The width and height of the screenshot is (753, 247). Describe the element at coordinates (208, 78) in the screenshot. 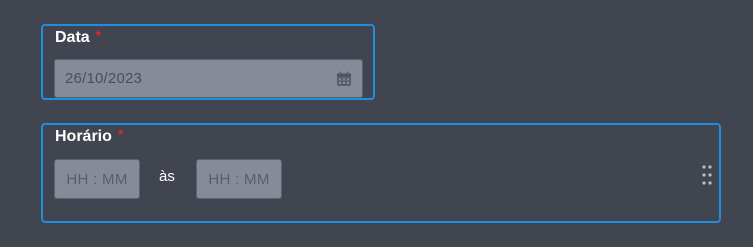

I see `date-input: 26/10/2023` at that location.